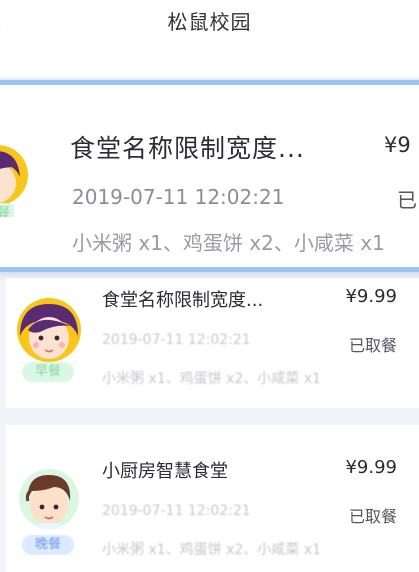  What do you see at coordinates (209, 22) in the screenshot?
I see `page-title: 松鼠校园` at bounding box center [209, 22].